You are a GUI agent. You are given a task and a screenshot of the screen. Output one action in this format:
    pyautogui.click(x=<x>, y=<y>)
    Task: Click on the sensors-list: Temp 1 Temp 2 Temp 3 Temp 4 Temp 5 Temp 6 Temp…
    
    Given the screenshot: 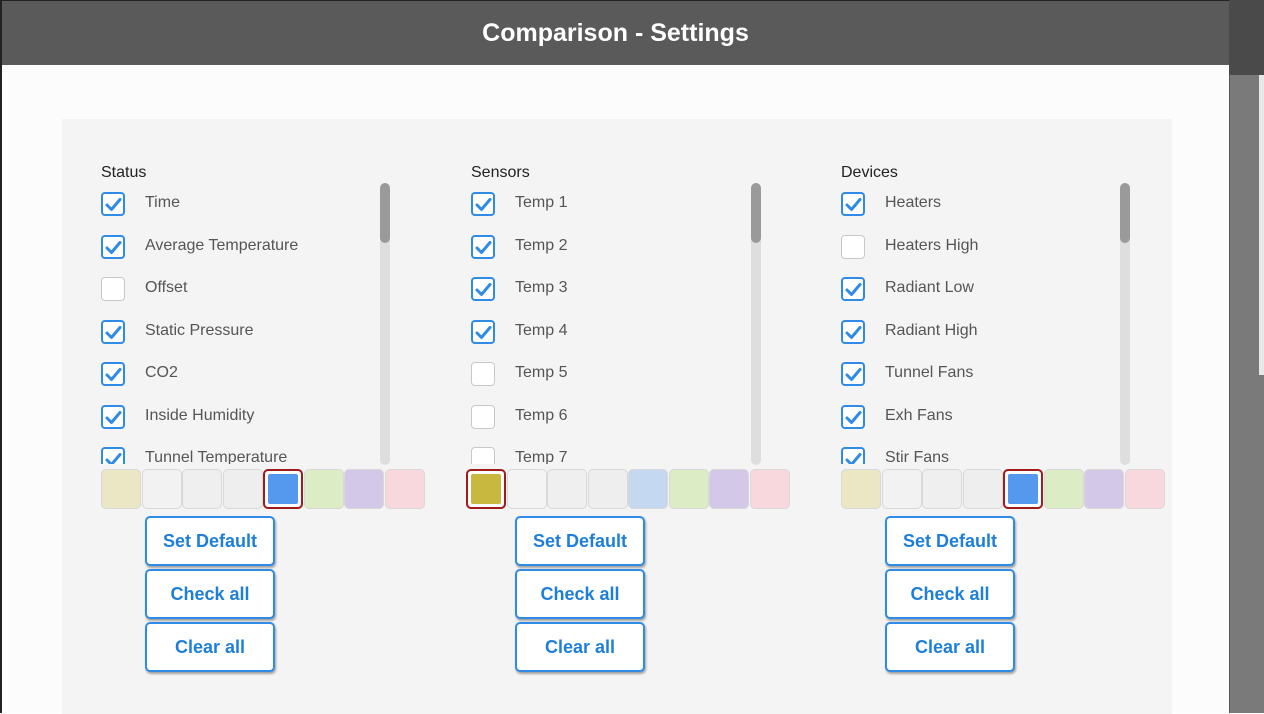 What is the action you would take?
    pyautogui.click(x=621, y=326)
    